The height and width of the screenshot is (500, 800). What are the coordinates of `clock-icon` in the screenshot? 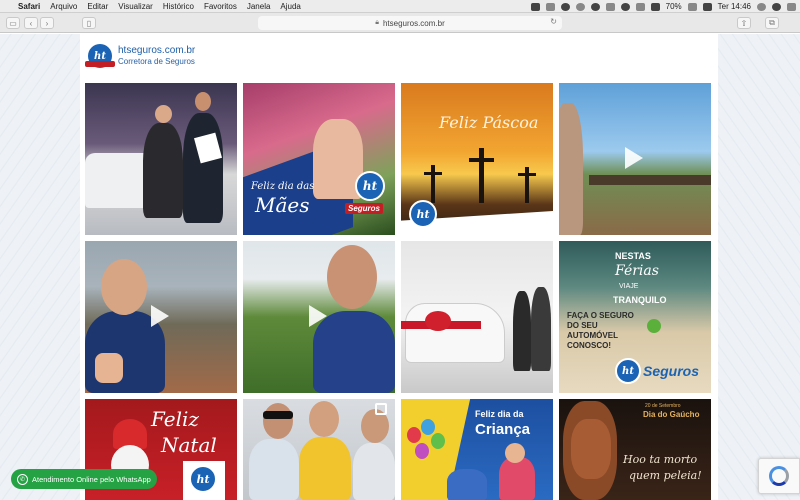 It's located at (595, 6).